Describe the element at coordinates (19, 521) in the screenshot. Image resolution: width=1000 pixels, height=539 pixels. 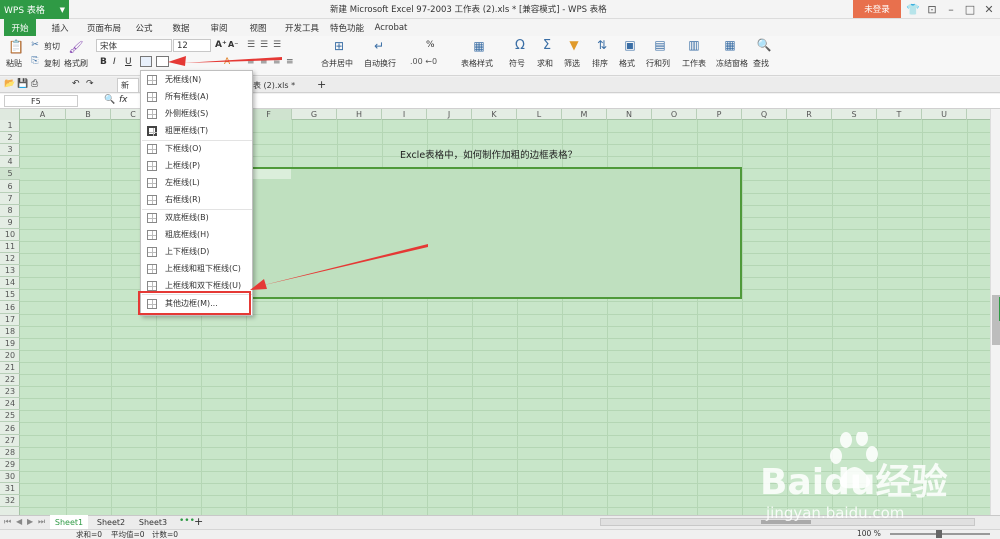
I see `prev-sheet-icon: ◀` at that location.